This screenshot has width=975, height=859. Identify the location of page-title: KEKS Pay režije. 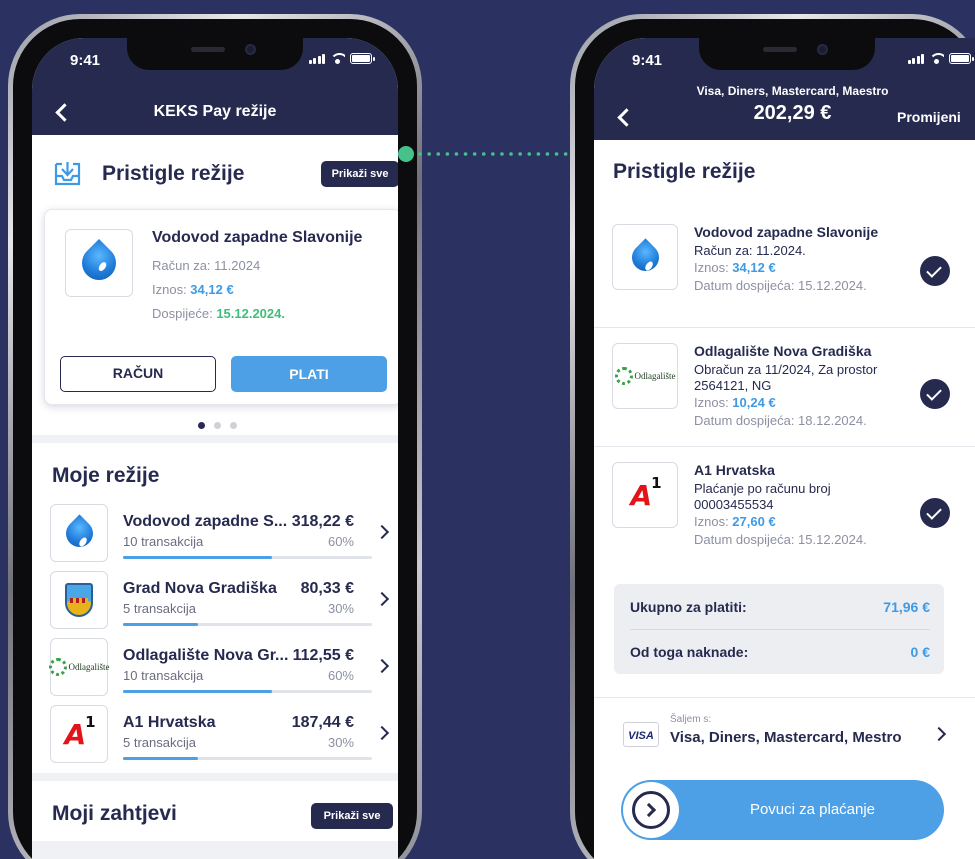
(215, 111).